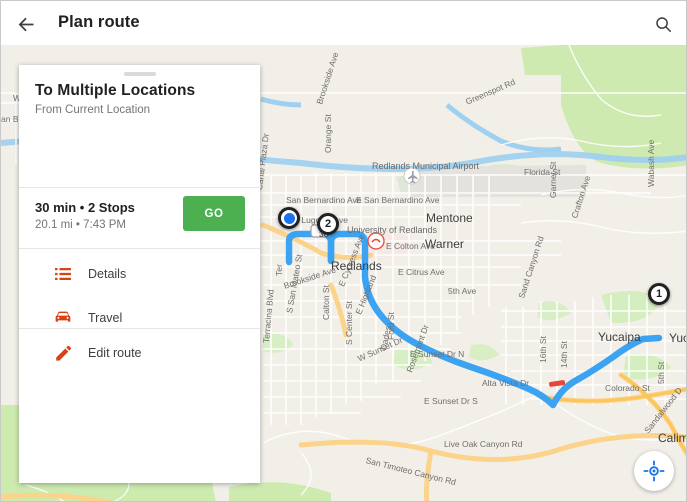  Describe the element at coordinates (80, 225) in the screenshot. I see `route-distance-eta: 20.1 mi • 7:43 PM` at that location.